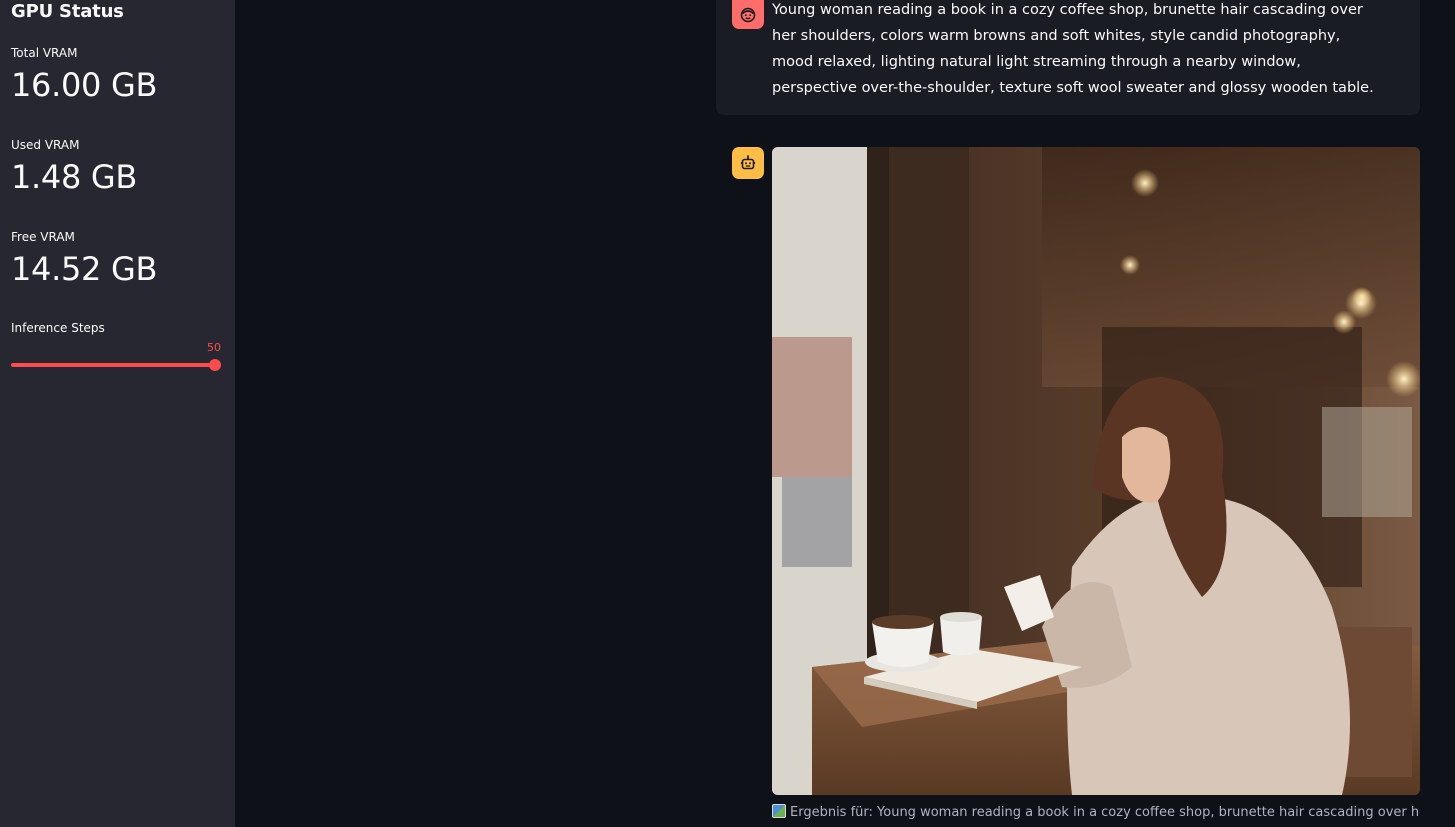 This screenshot has height=827, width=1455. I want to click on inference-steps-value: 50, so click(214, 347).